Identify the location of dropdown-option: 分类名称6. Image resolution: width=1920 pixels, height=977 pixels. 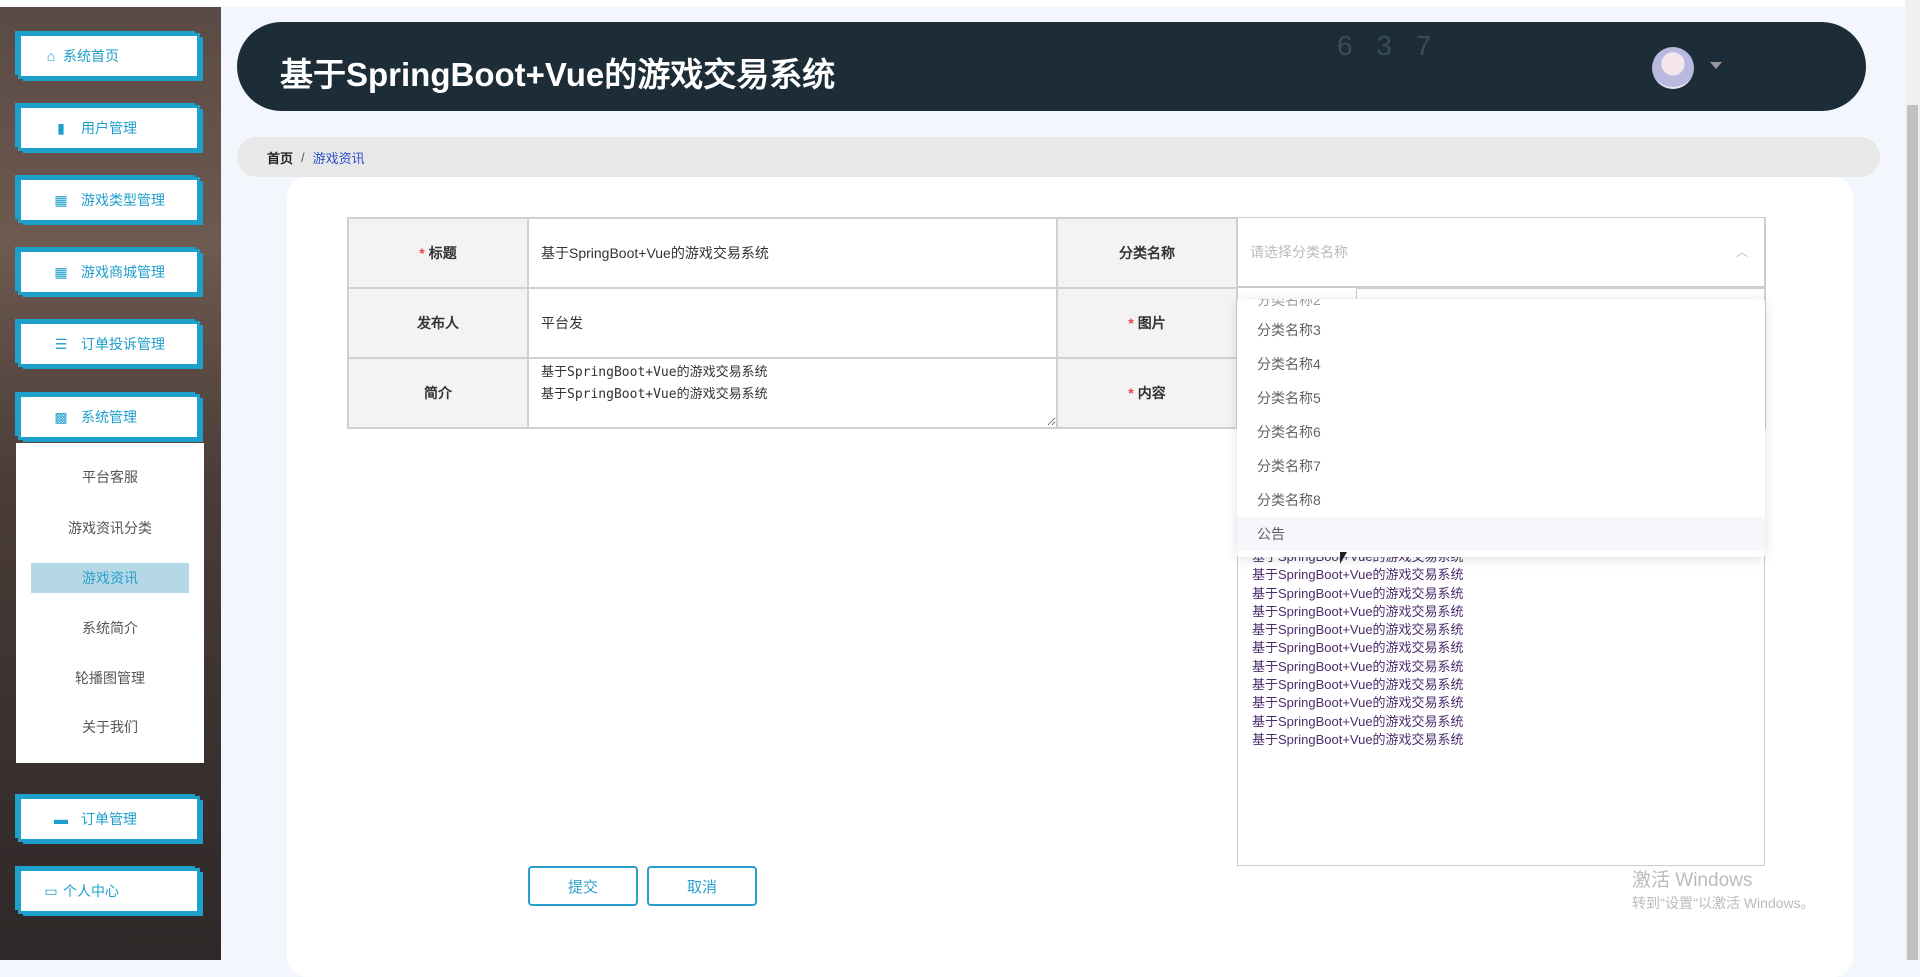
(1501, 432).